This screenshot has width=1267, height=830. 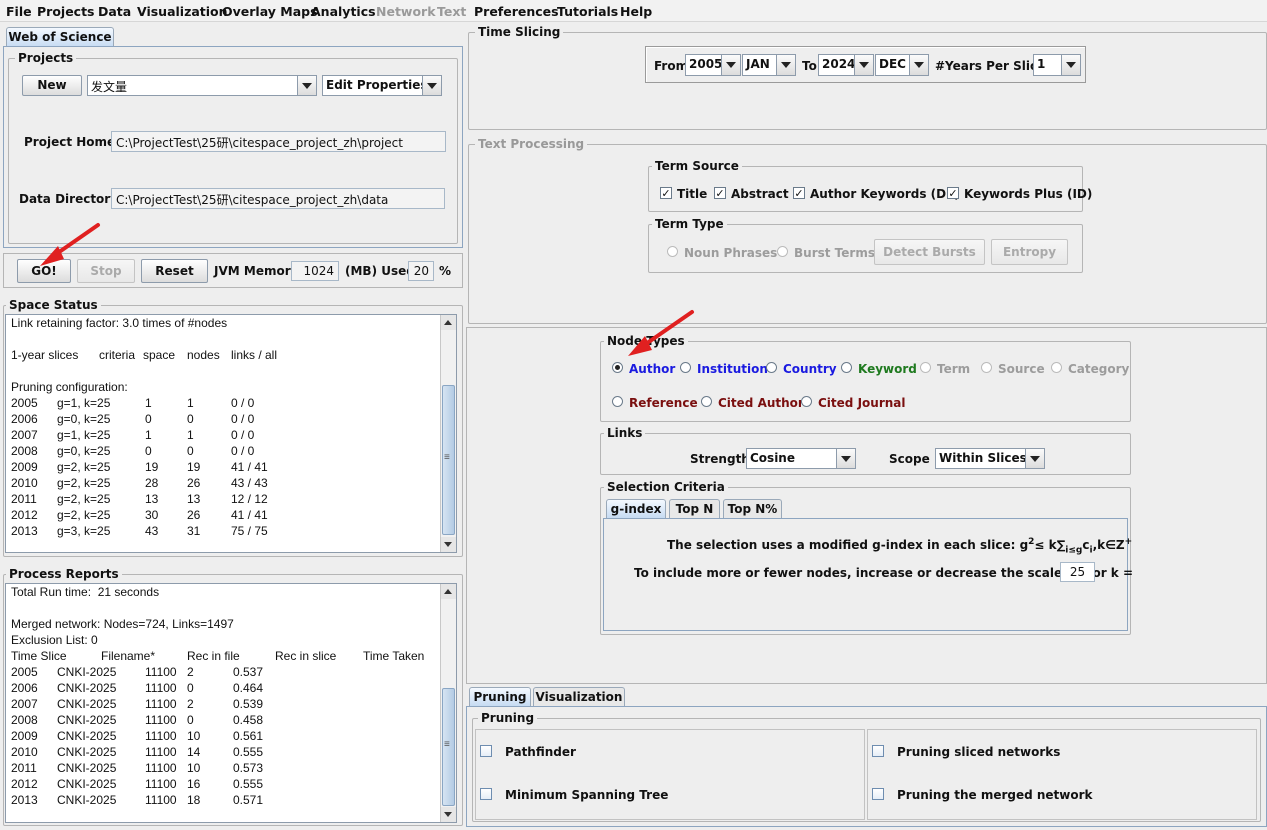 What do you see at coordinates (106, 271) in the screenshot?
I see `stop-button: Stop` at bounding box center [106, 271].